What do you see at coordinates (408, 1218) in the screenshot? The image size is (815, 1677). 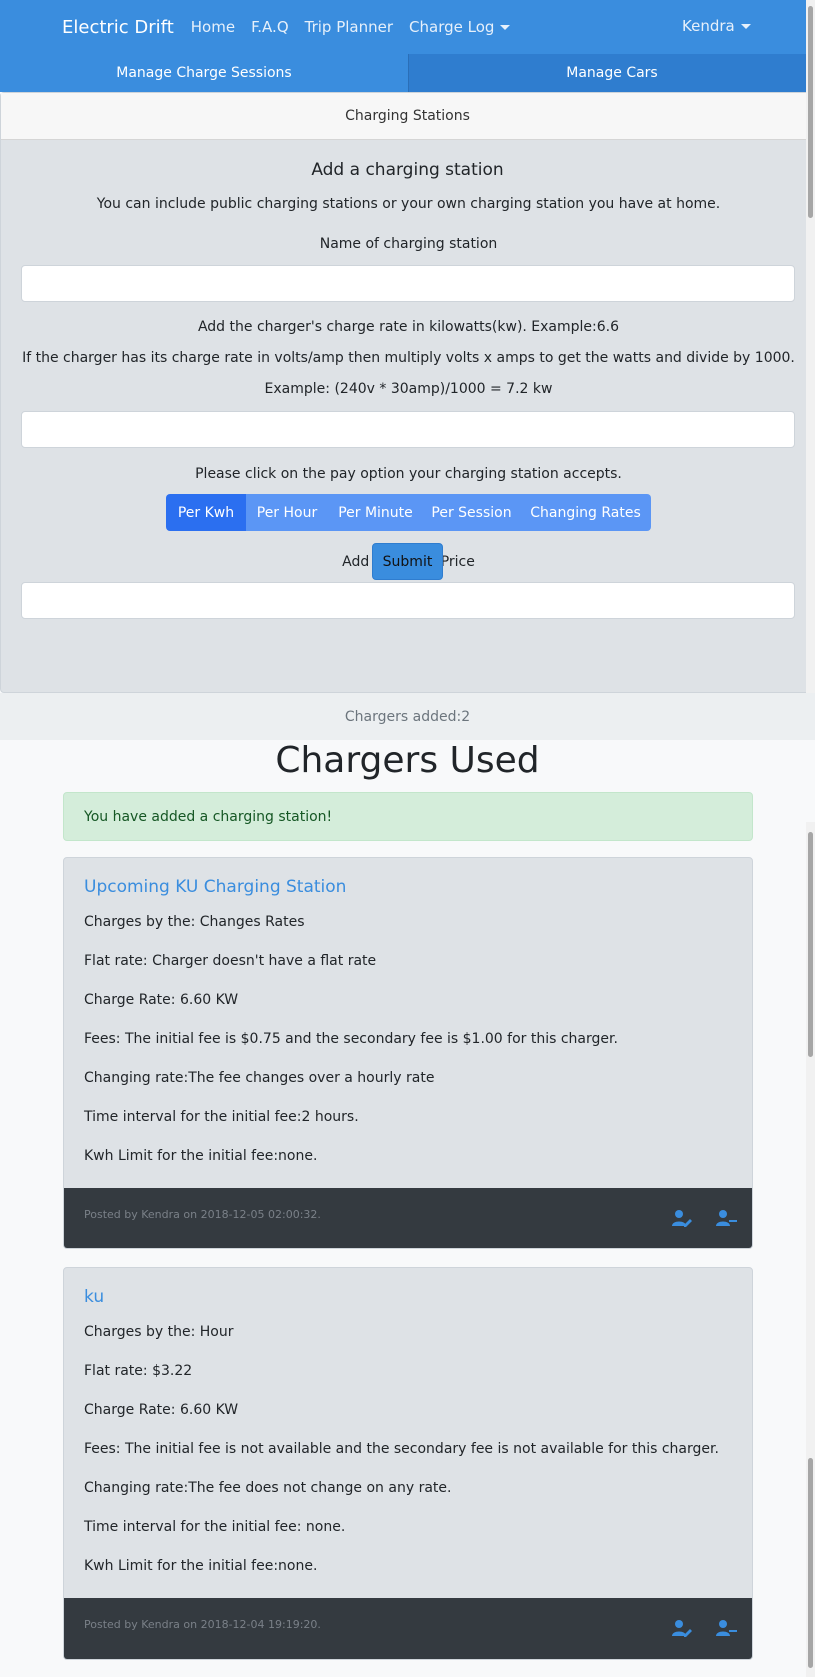 I see `charger-footer: Posted by Kendra on 2018-12-05 02:00:32.` at bounding box center [408, 1218].